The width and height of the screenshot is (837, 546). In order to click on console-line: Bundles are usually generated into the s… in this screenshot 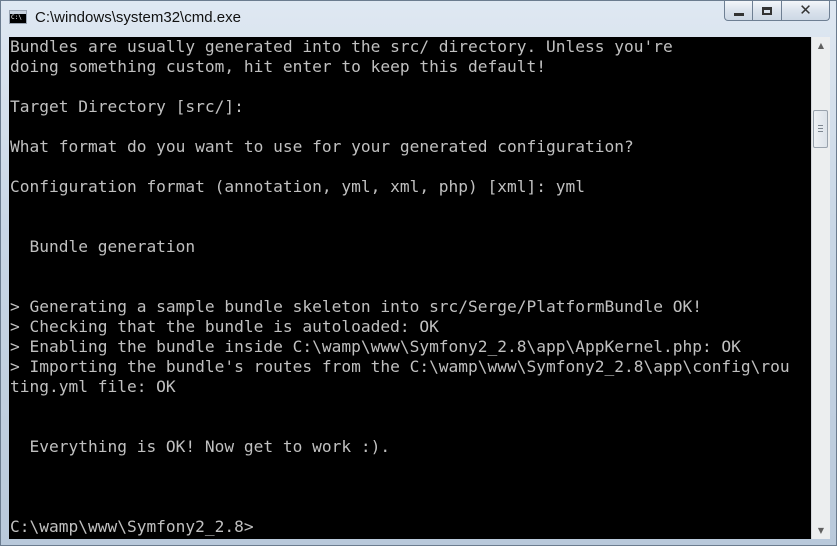, I will do `click(341, 46)`.